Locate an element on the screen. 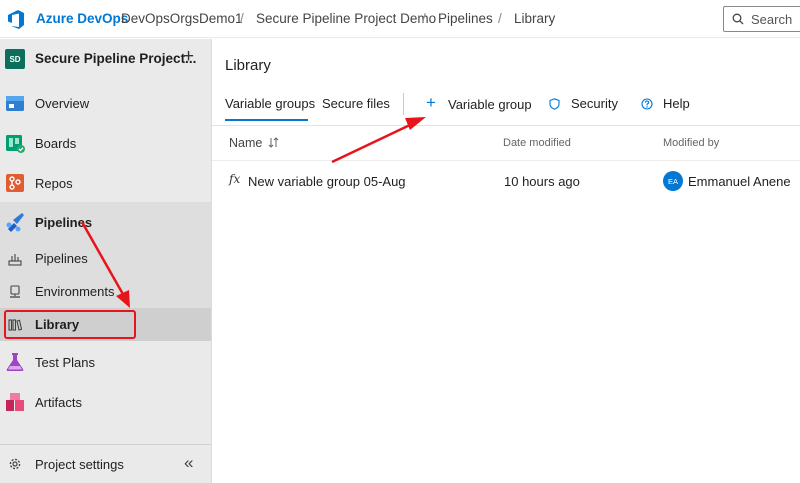 This screenshot has height=483, width=800. search-input: Search is located at coordinates (761, 19).